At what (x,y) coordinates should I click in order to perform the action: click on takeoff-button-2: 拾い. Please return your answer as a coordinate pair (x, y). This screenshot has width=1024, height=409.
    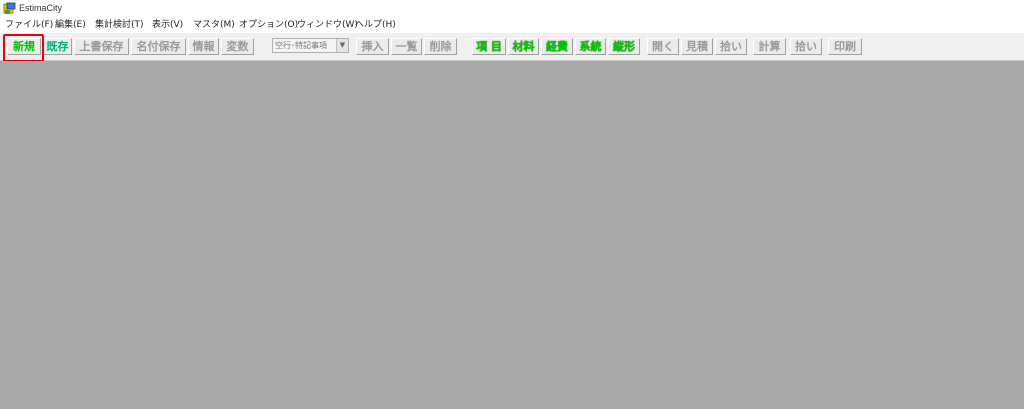
    Looking at the image, I should click on (806, 46).